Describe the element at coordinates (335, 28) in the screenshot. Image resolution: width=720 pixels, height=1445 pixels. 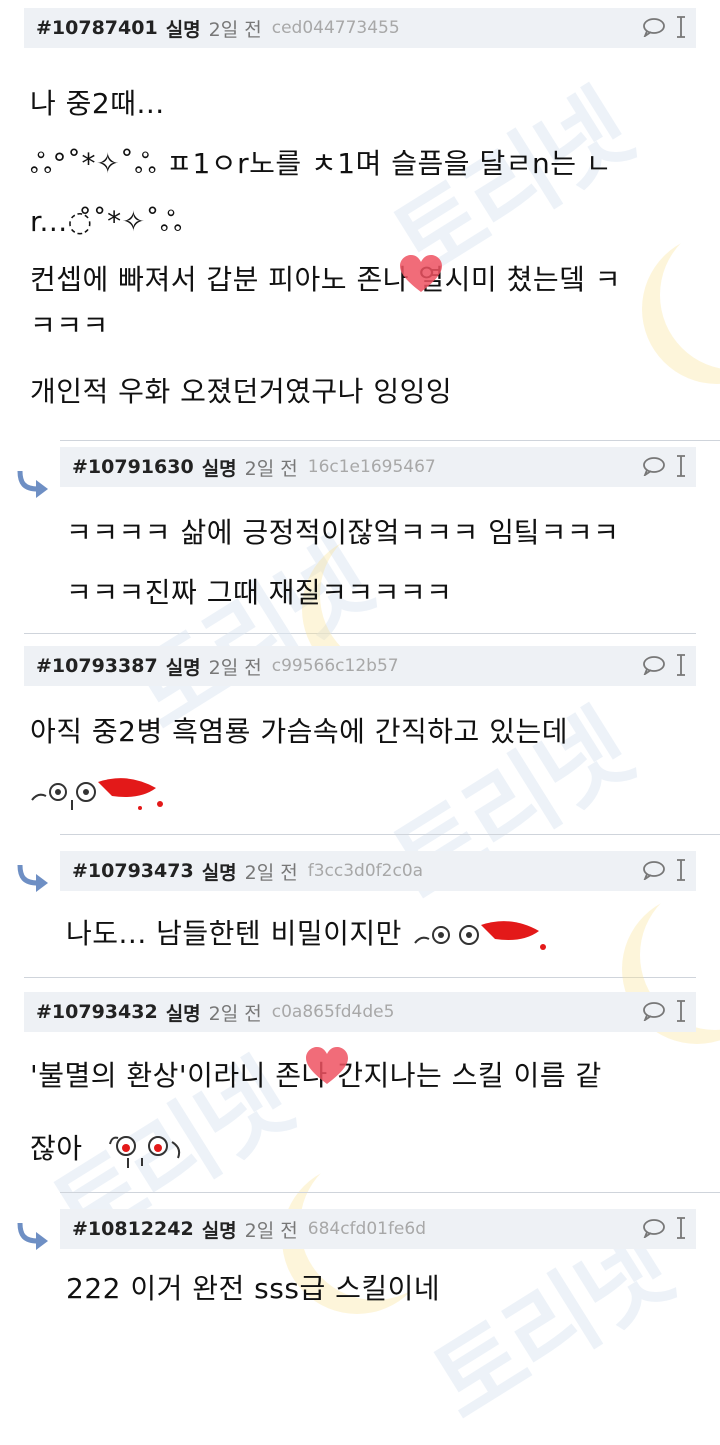
I see `comment-hash: ced044773455` at that location.